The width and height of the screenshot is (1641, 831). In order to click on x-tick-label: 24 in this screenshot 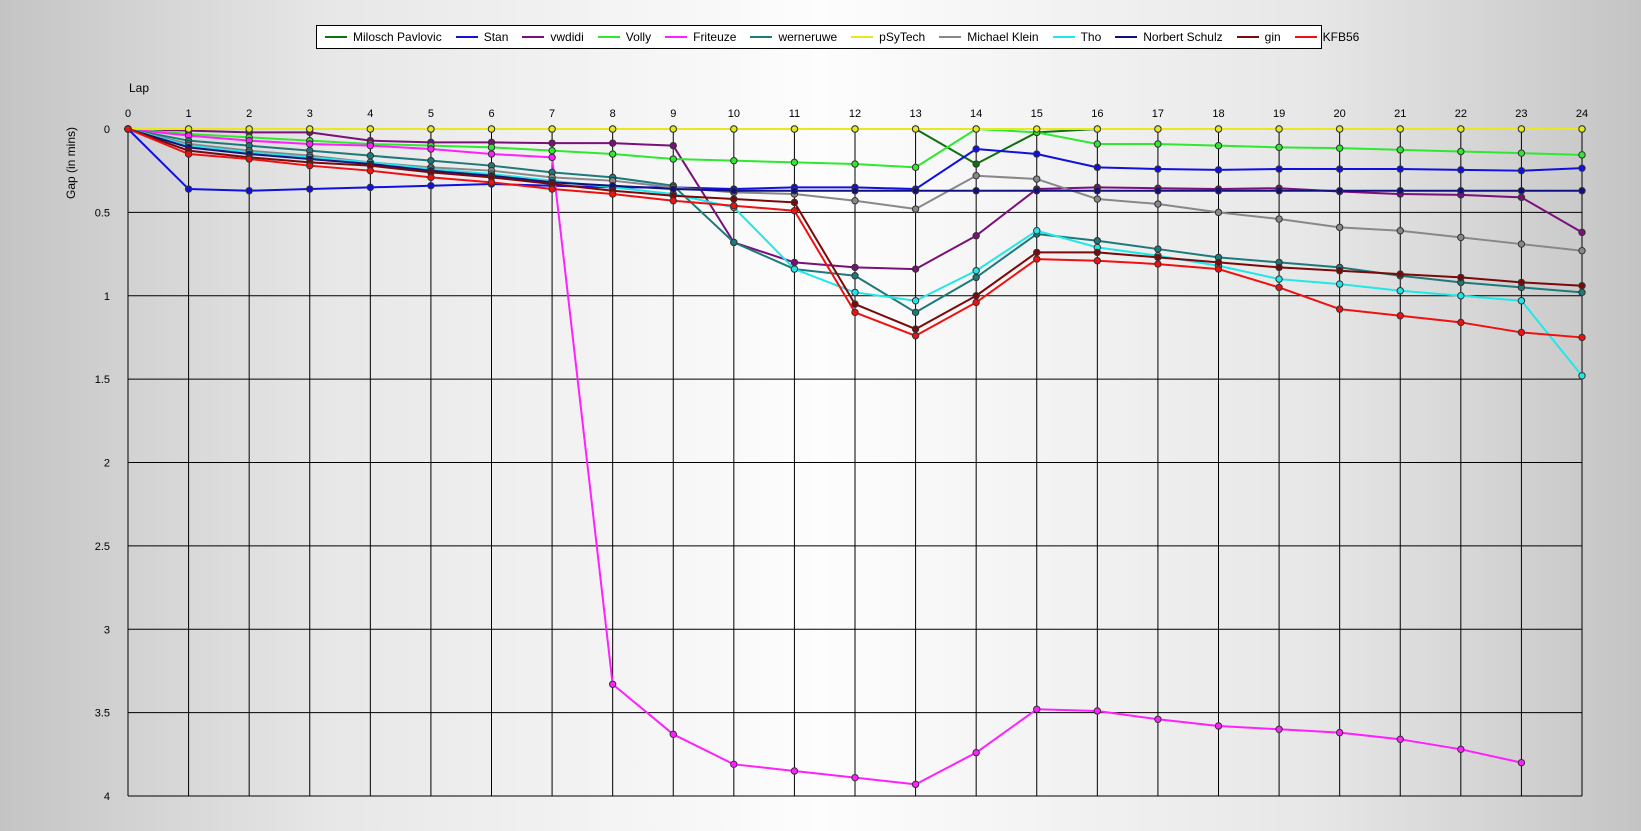, I will do `click(1582, 114)`.